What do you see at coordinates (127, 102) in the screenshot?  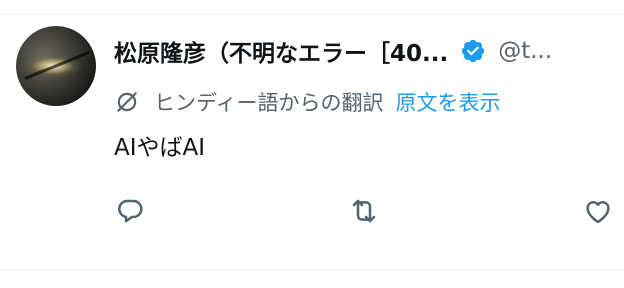 I see `translate-icon` at bounding box center [127, 102].